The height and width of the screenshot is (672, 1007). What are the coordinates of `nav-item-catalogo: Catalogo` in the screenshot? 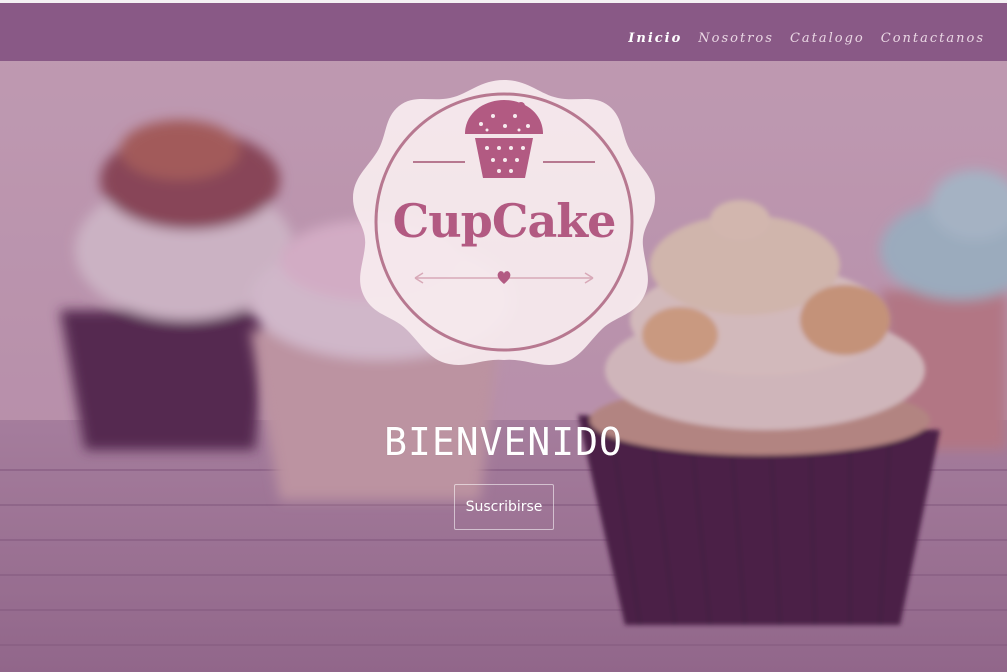 It's located at (827, 36).